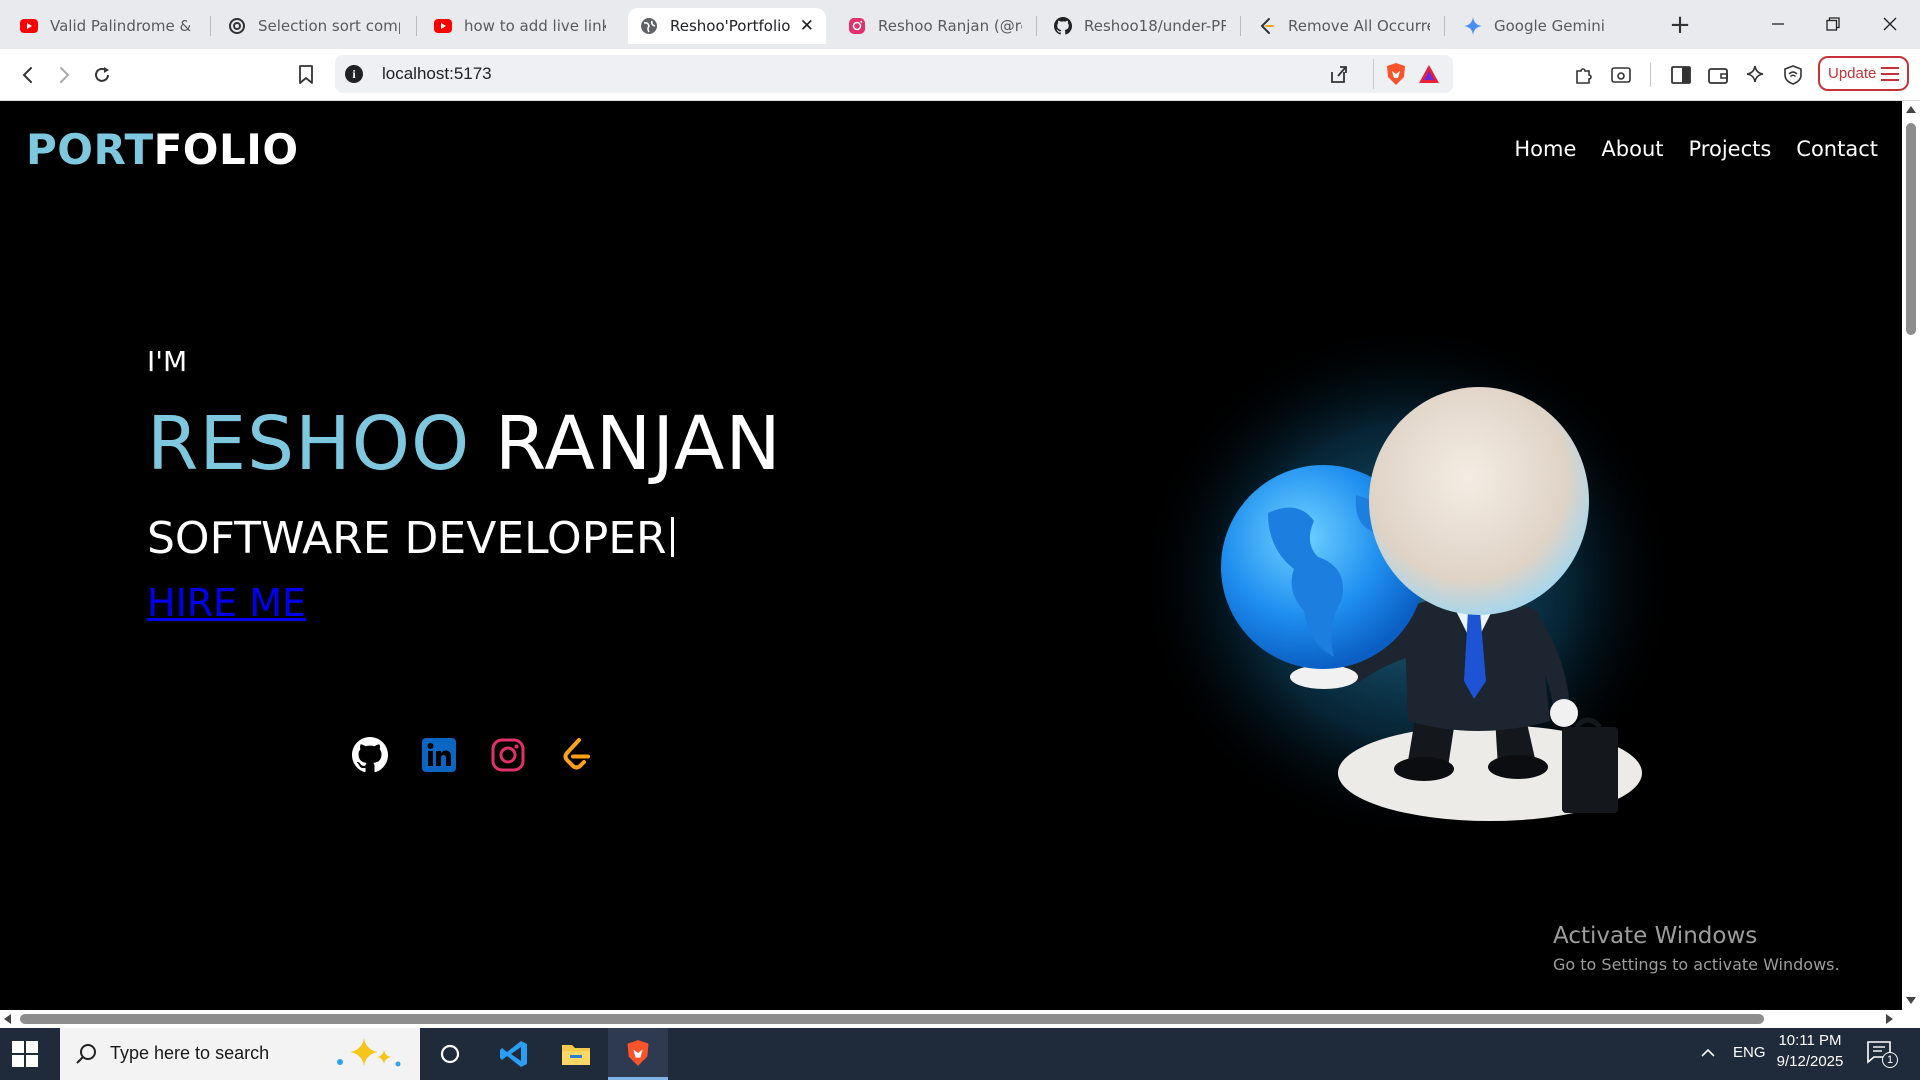  I want to click on close-icon, so click(1890, 24).